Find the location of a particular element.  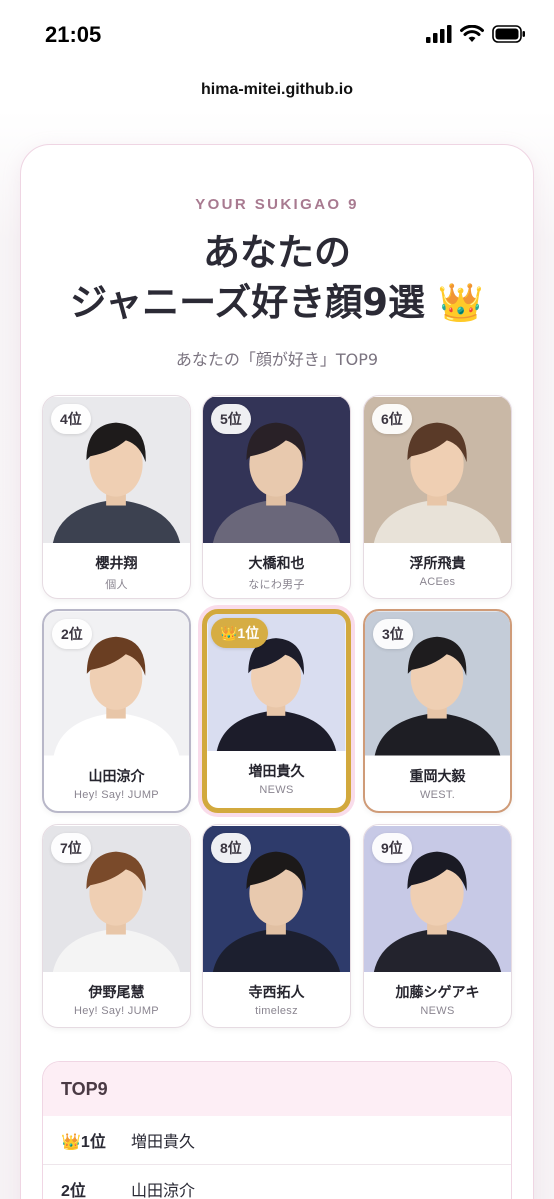

top9-rank: 2位 is located at coordinates (73, 1191).